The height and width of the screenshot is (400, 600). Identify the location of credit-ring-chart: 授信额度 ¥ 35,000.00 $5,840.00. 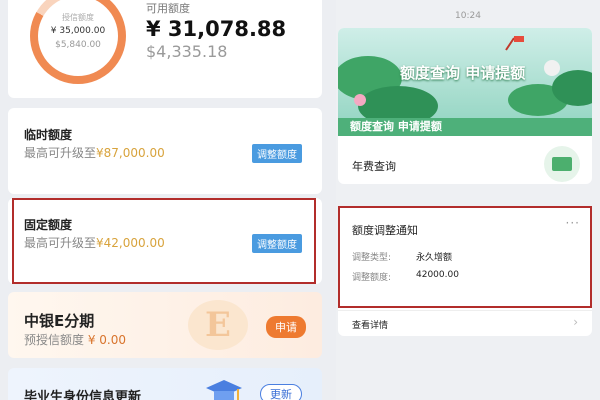
(78, 42).